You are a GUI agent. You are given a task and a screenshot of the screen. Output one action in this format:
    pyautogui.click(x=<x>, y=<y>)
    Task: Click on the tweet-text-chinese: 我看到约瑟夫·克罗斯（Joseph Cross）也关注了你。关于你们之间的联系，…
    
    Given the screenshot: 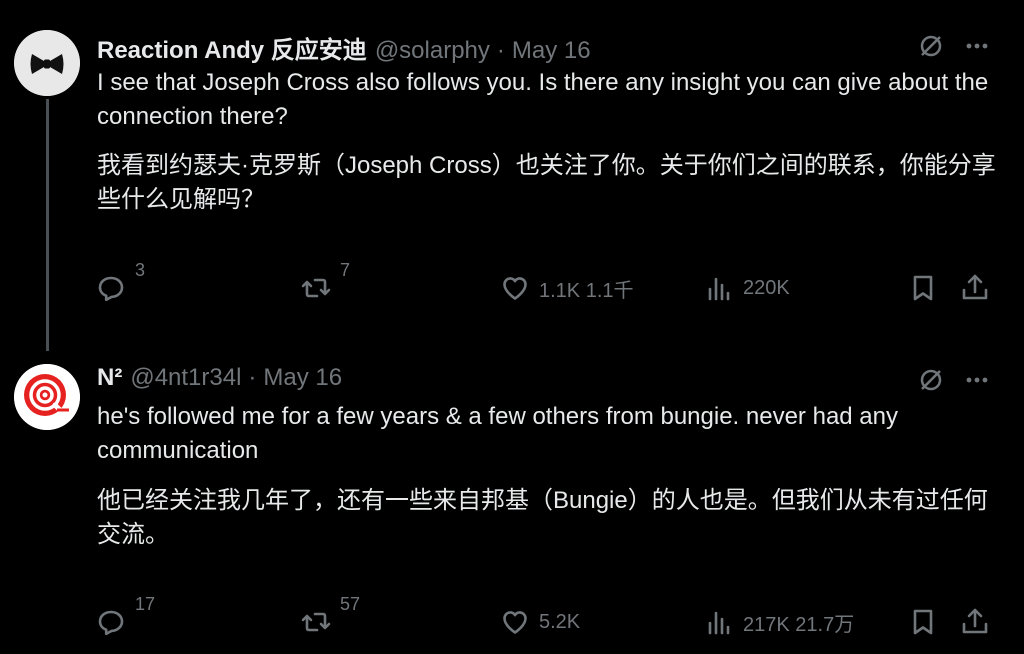 What is the action you would take?
    pyautogui.click(x=546, y=182)
    